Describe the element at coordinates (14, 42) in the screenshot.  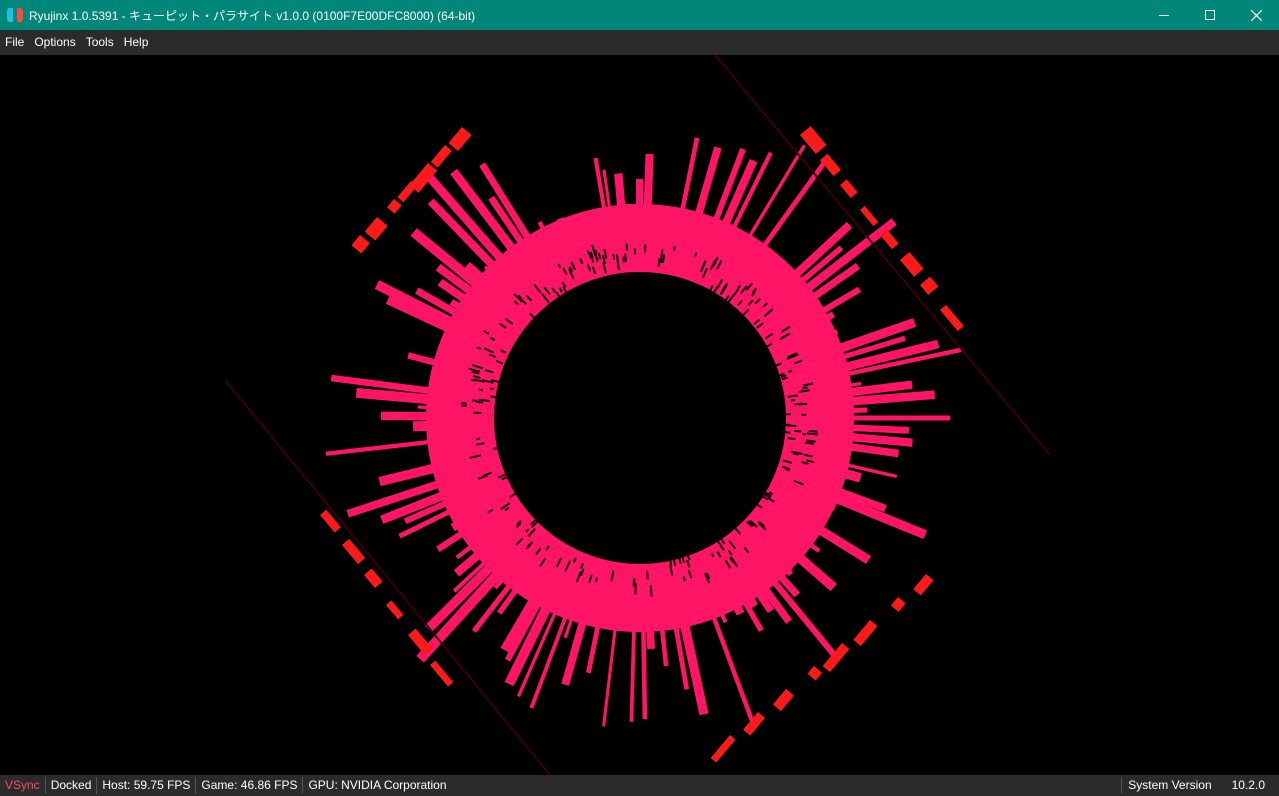
I see `menu-file: File` at that location.